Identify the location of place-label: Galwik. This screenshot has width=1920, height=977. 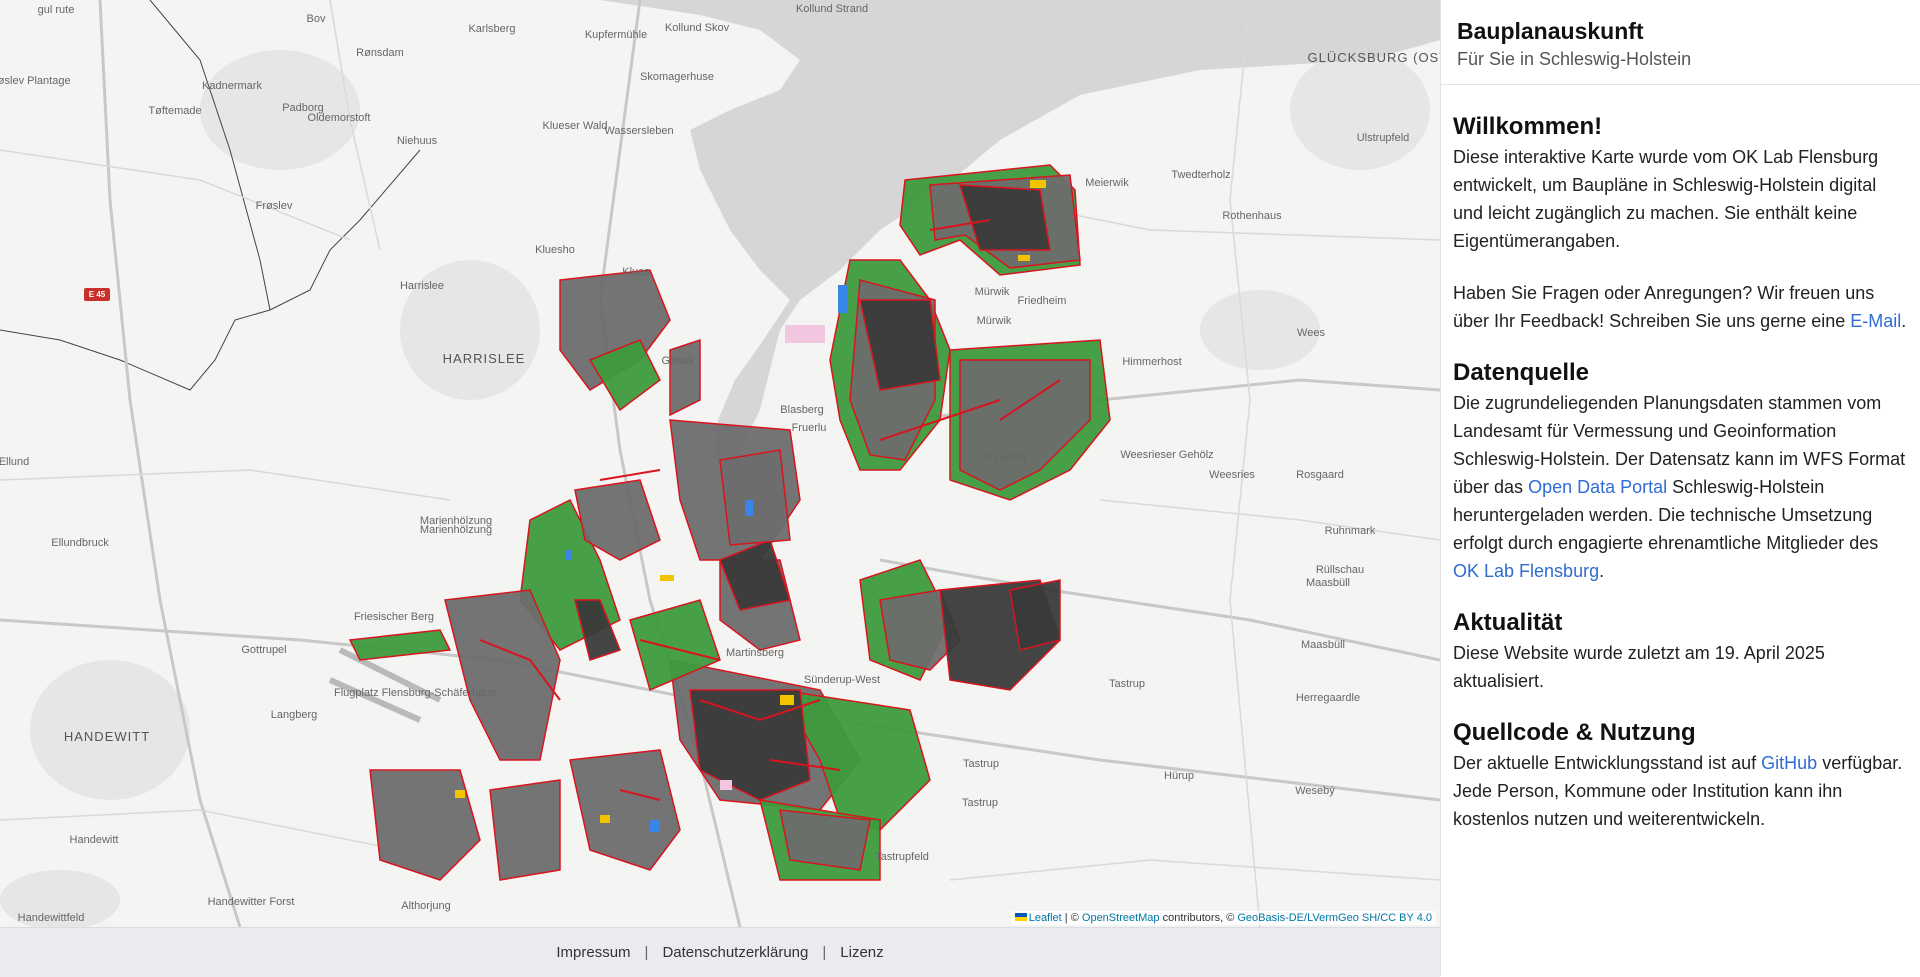
(678, 361).